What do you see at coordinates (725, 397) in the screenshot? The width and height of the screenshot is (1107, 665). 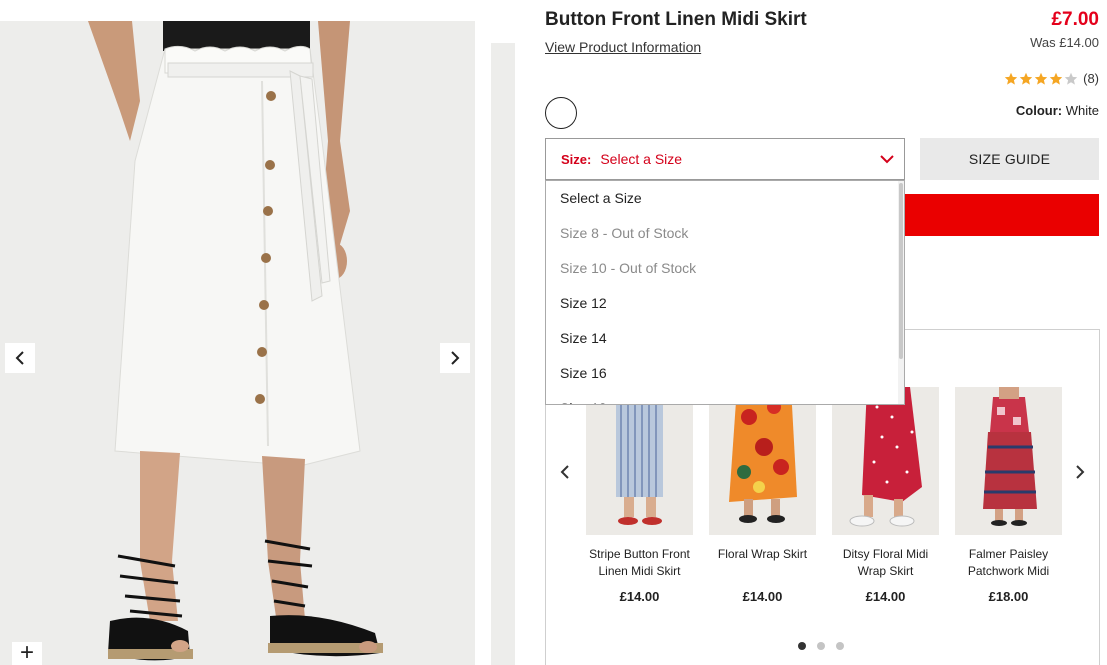 I see `size-option: Size 18` at bounding box center [725, 397].